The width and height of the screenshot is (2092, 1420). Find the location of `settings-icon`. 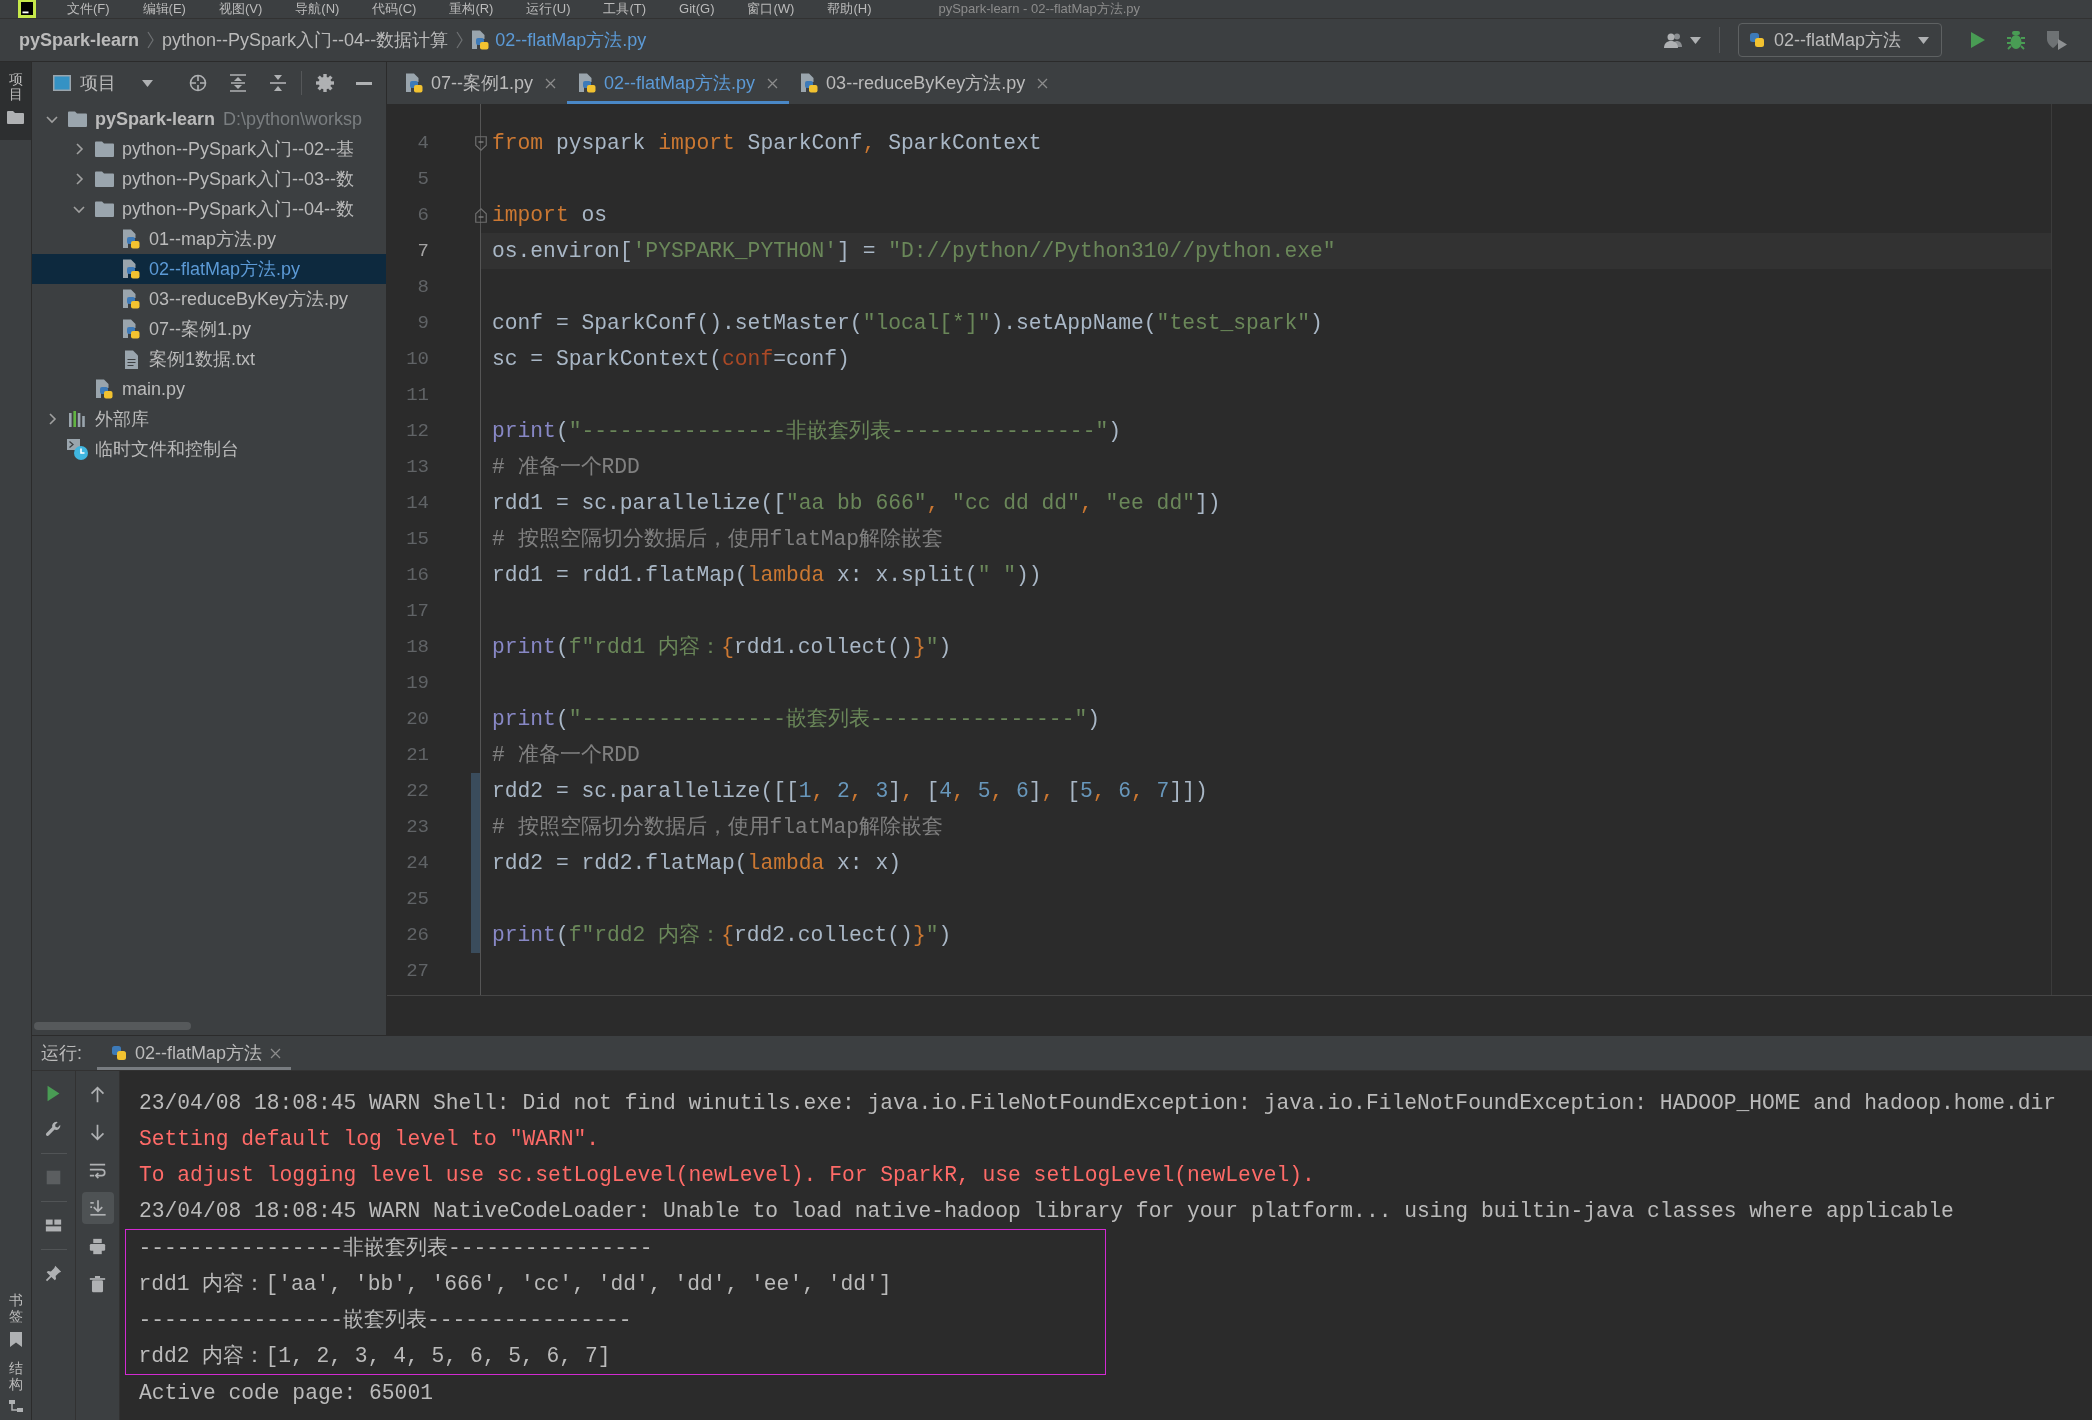

settings-icon is located at coordinates (325, 83).